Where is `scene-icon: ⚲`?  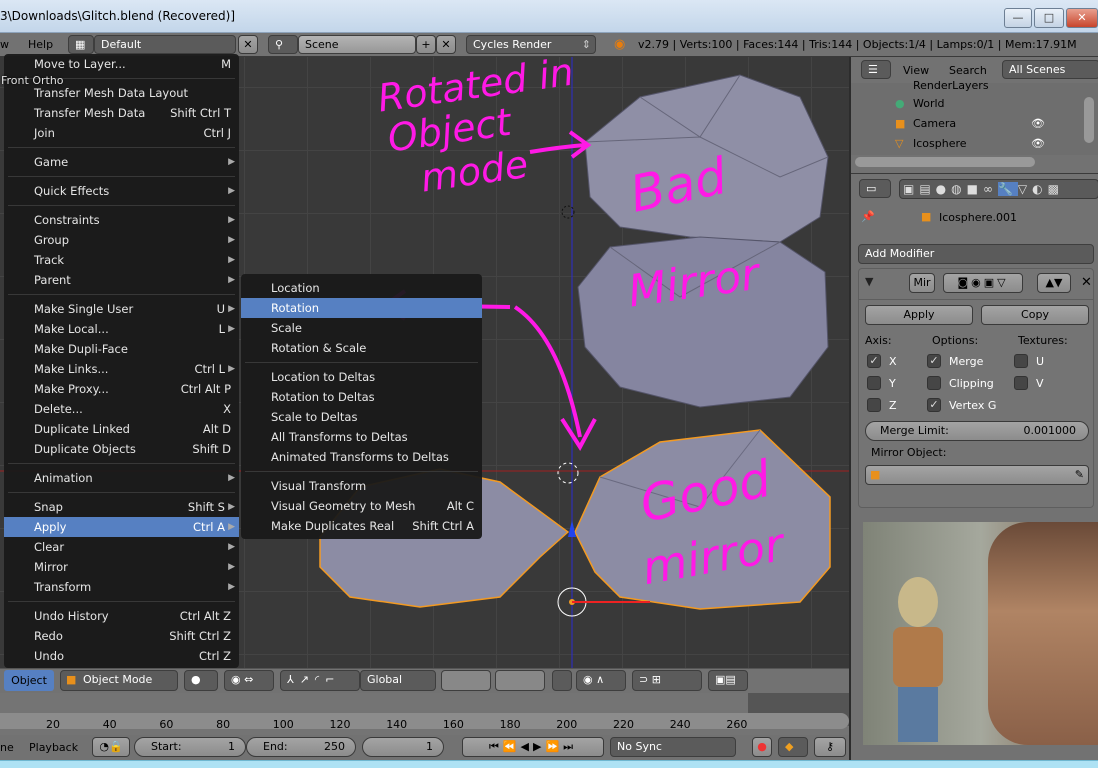
scene-icon: ⚲ is located at coordinates (283, 44).